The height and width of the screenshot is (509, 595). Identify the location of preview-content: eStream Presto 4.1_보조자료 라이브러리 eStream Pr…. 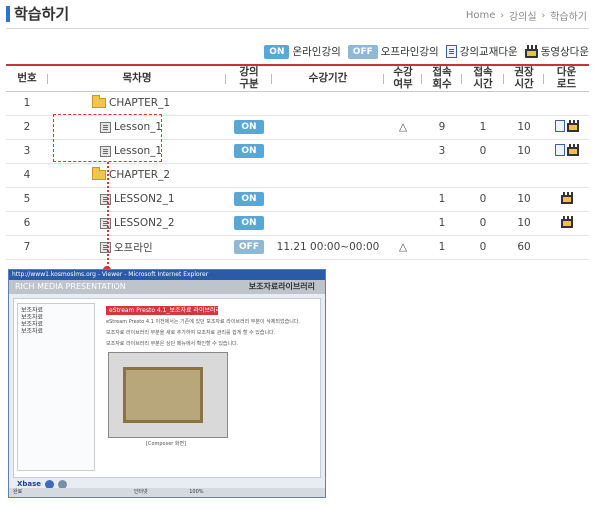
(211, 388).